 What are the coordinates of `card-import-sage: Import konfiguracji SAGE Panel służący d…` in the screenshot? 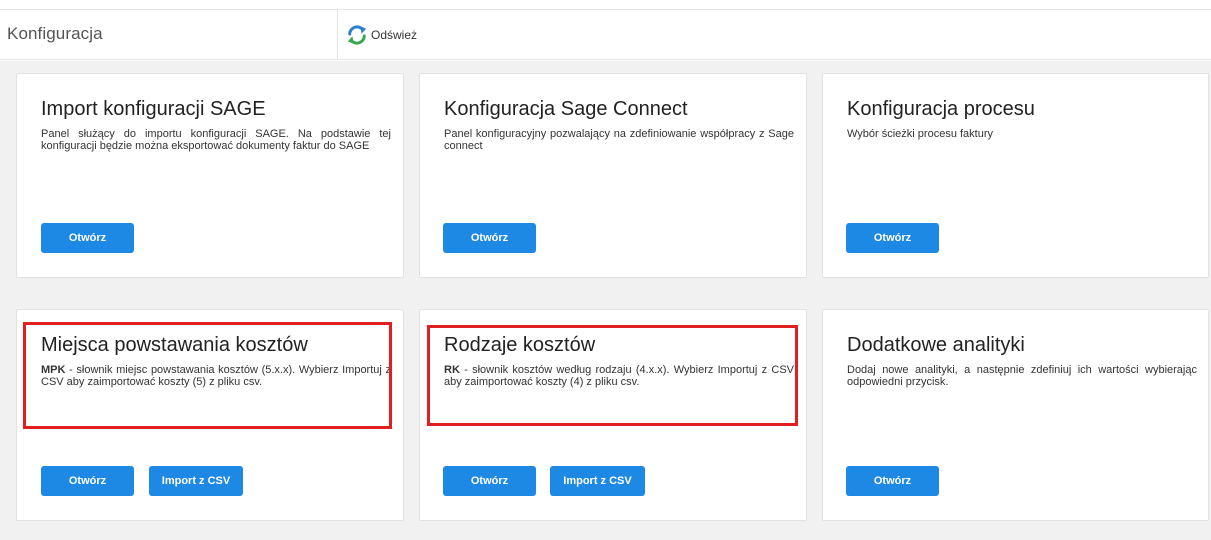 It's located at (210, 175).